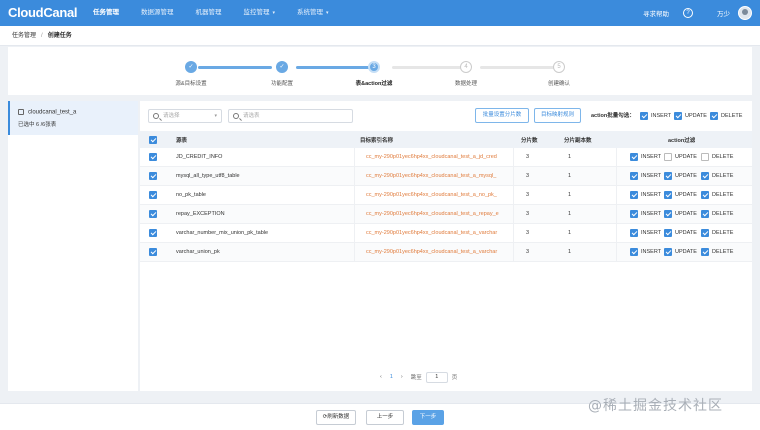 This screenshot has height=430, width=760. What do you see at coordinates (502, 115) in the screenshot?
I see `bulk-shard-button: 批量设置分片数` at bounding box center [502, 115].